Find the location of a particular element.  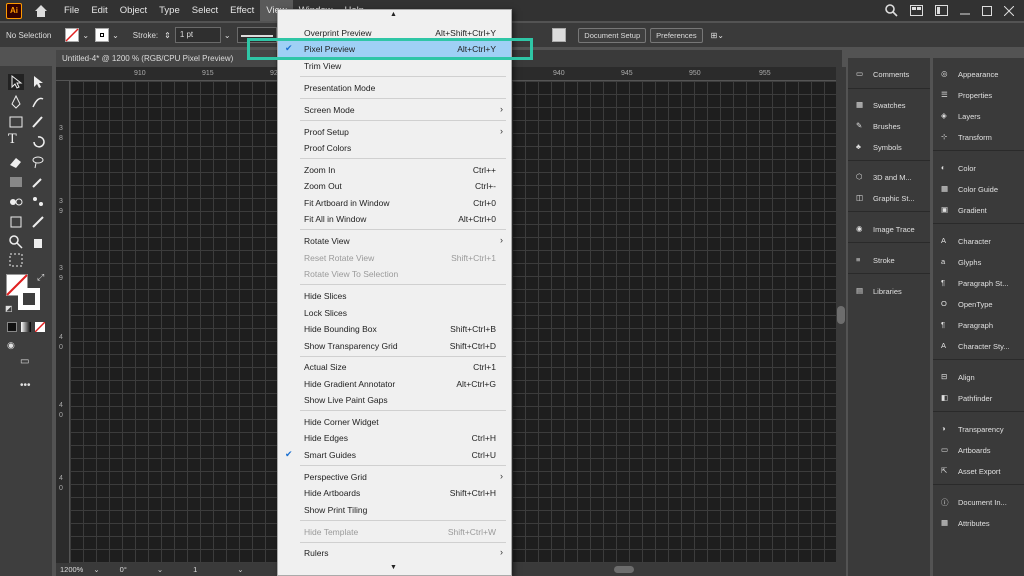

menu-lock-slices: Lock Slices is located at coordinates (394, 313).